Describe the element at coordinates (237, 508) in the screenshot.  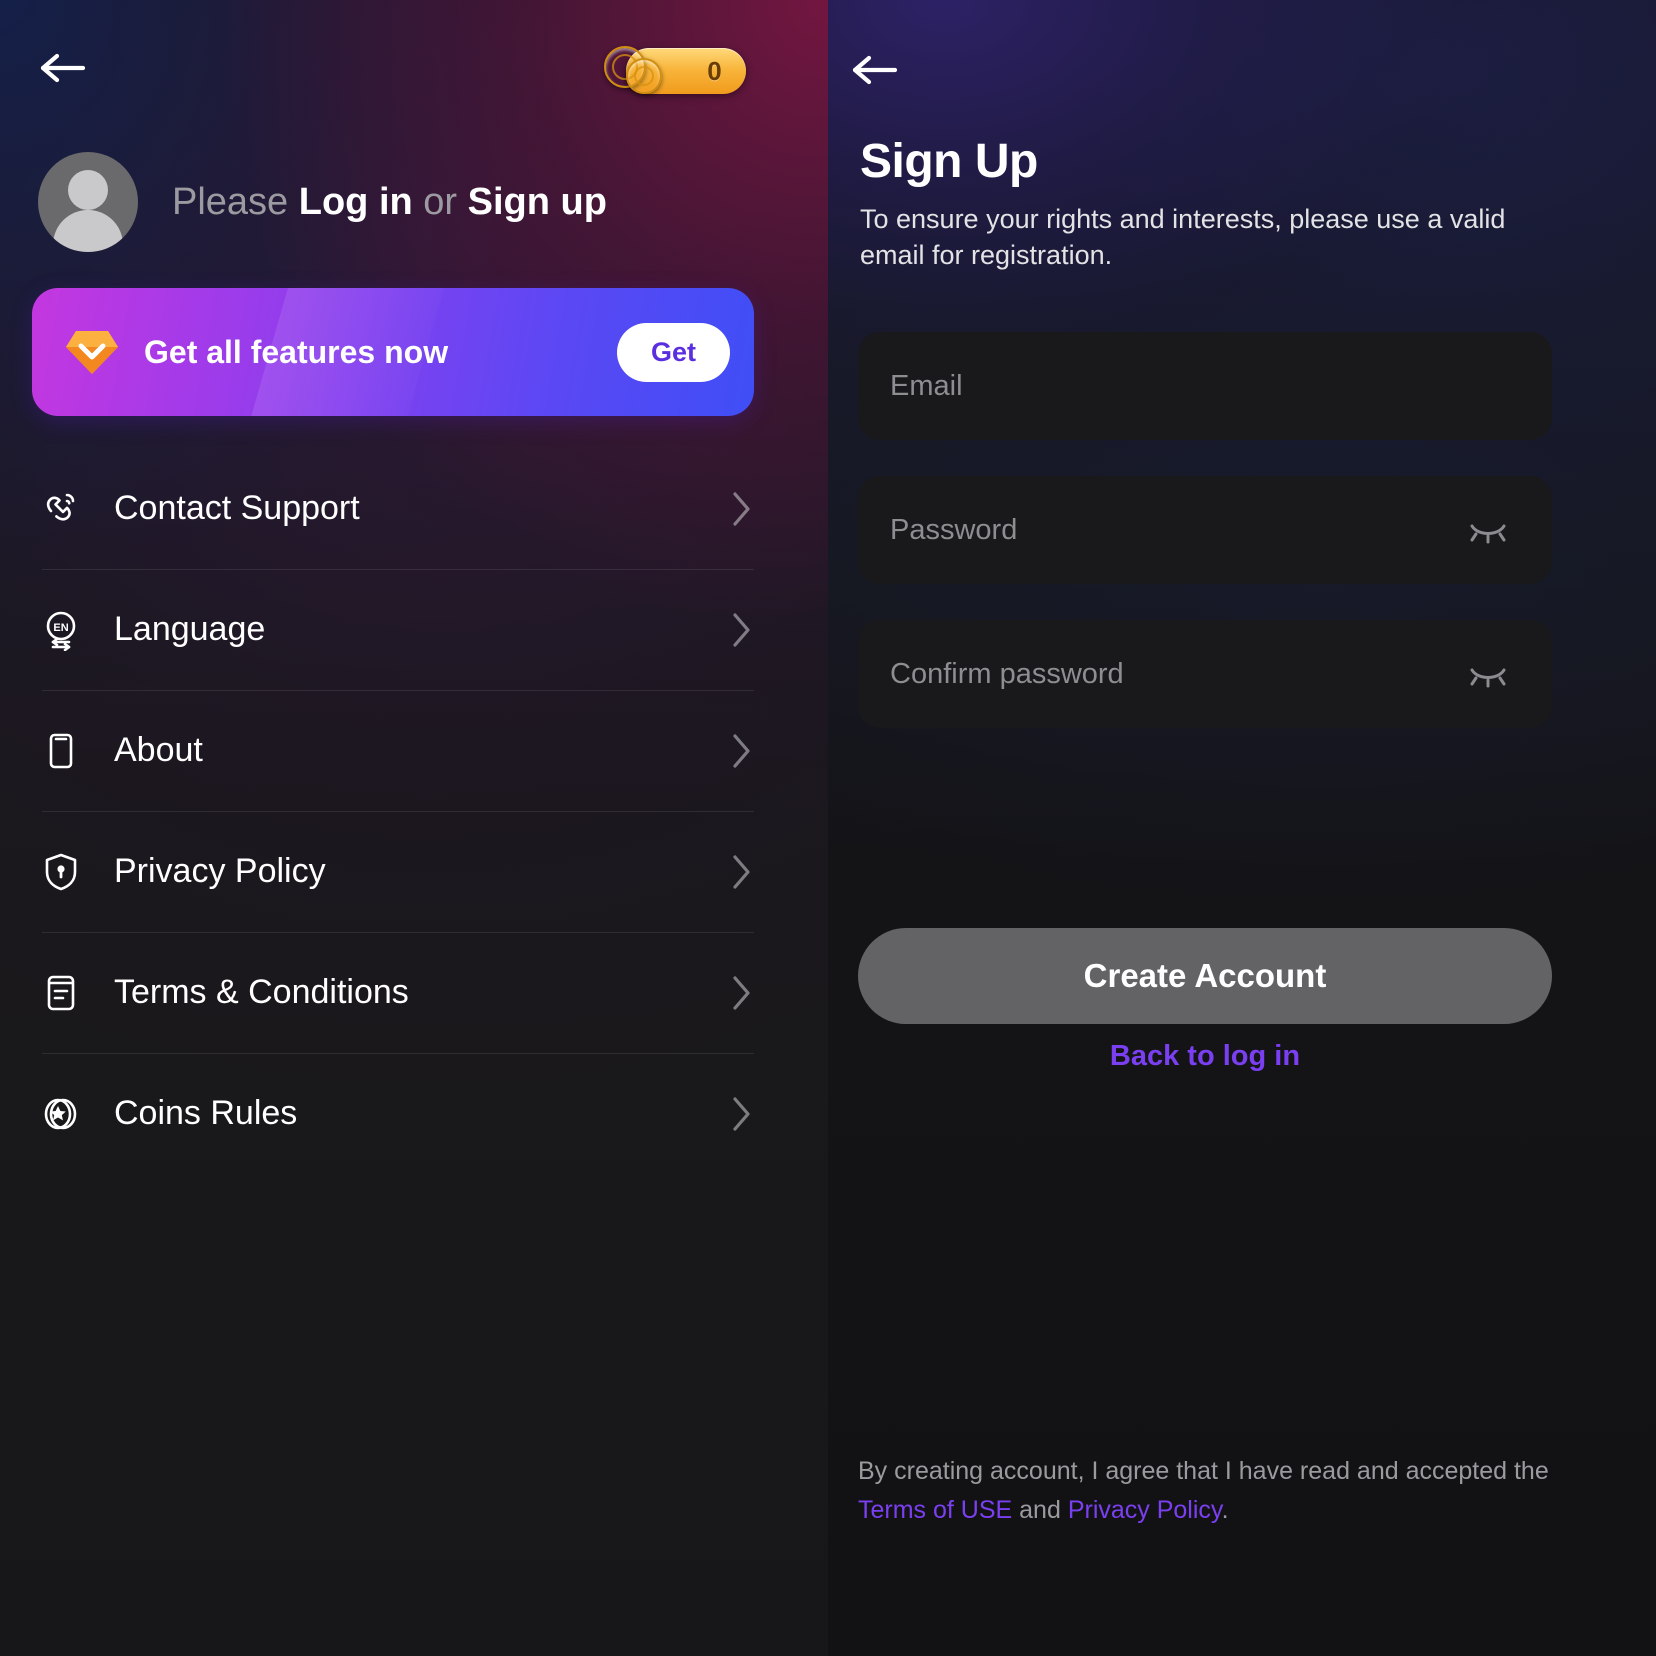
I see `menu-label: Contact Support` at that location.